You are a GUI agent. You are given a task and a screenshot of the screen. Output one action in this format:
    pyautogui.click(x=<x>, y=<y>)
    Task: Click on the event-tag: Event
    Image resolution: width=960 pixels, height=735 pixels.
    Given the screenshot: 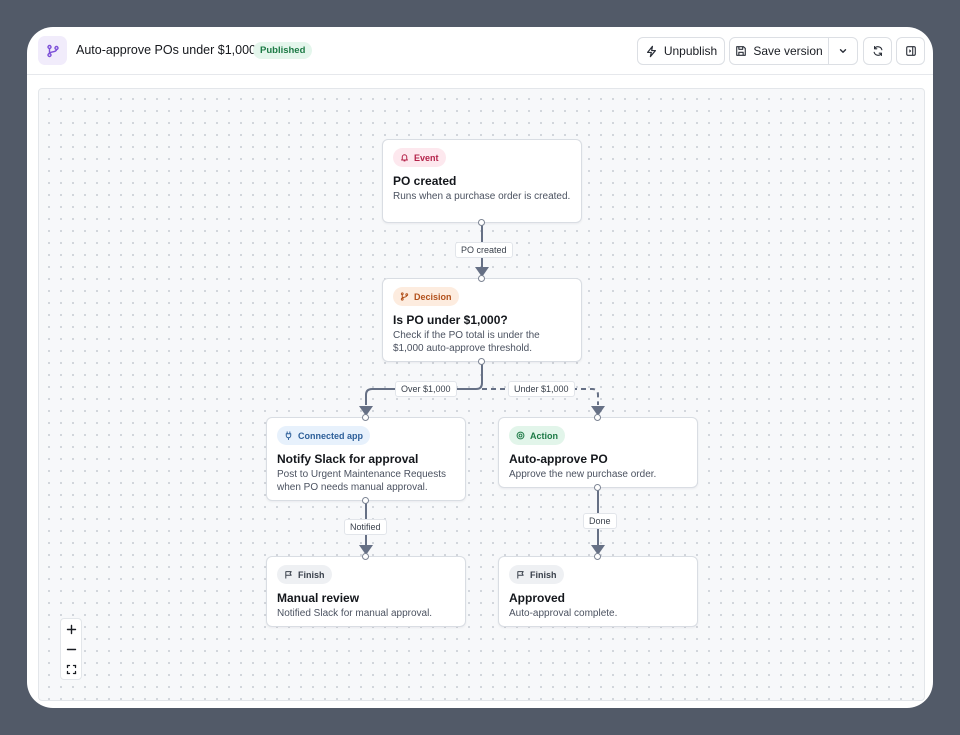 What is the action you would take?
    pyautogui.click(x=419, y=157)
    